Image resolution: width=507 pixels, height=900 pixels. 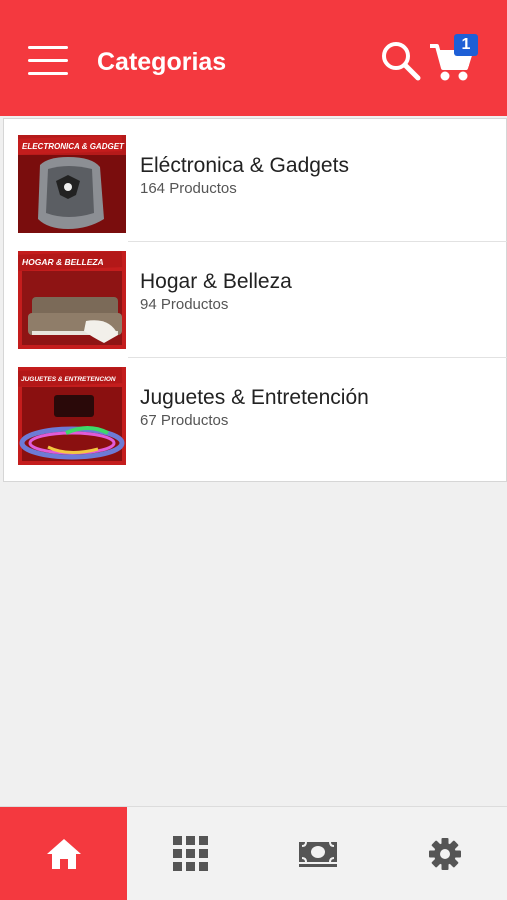 What do you see at coordinates (466, 45) in the screenshot?
I see `cart-count-badge: 1` at bounding box center [466, 45].